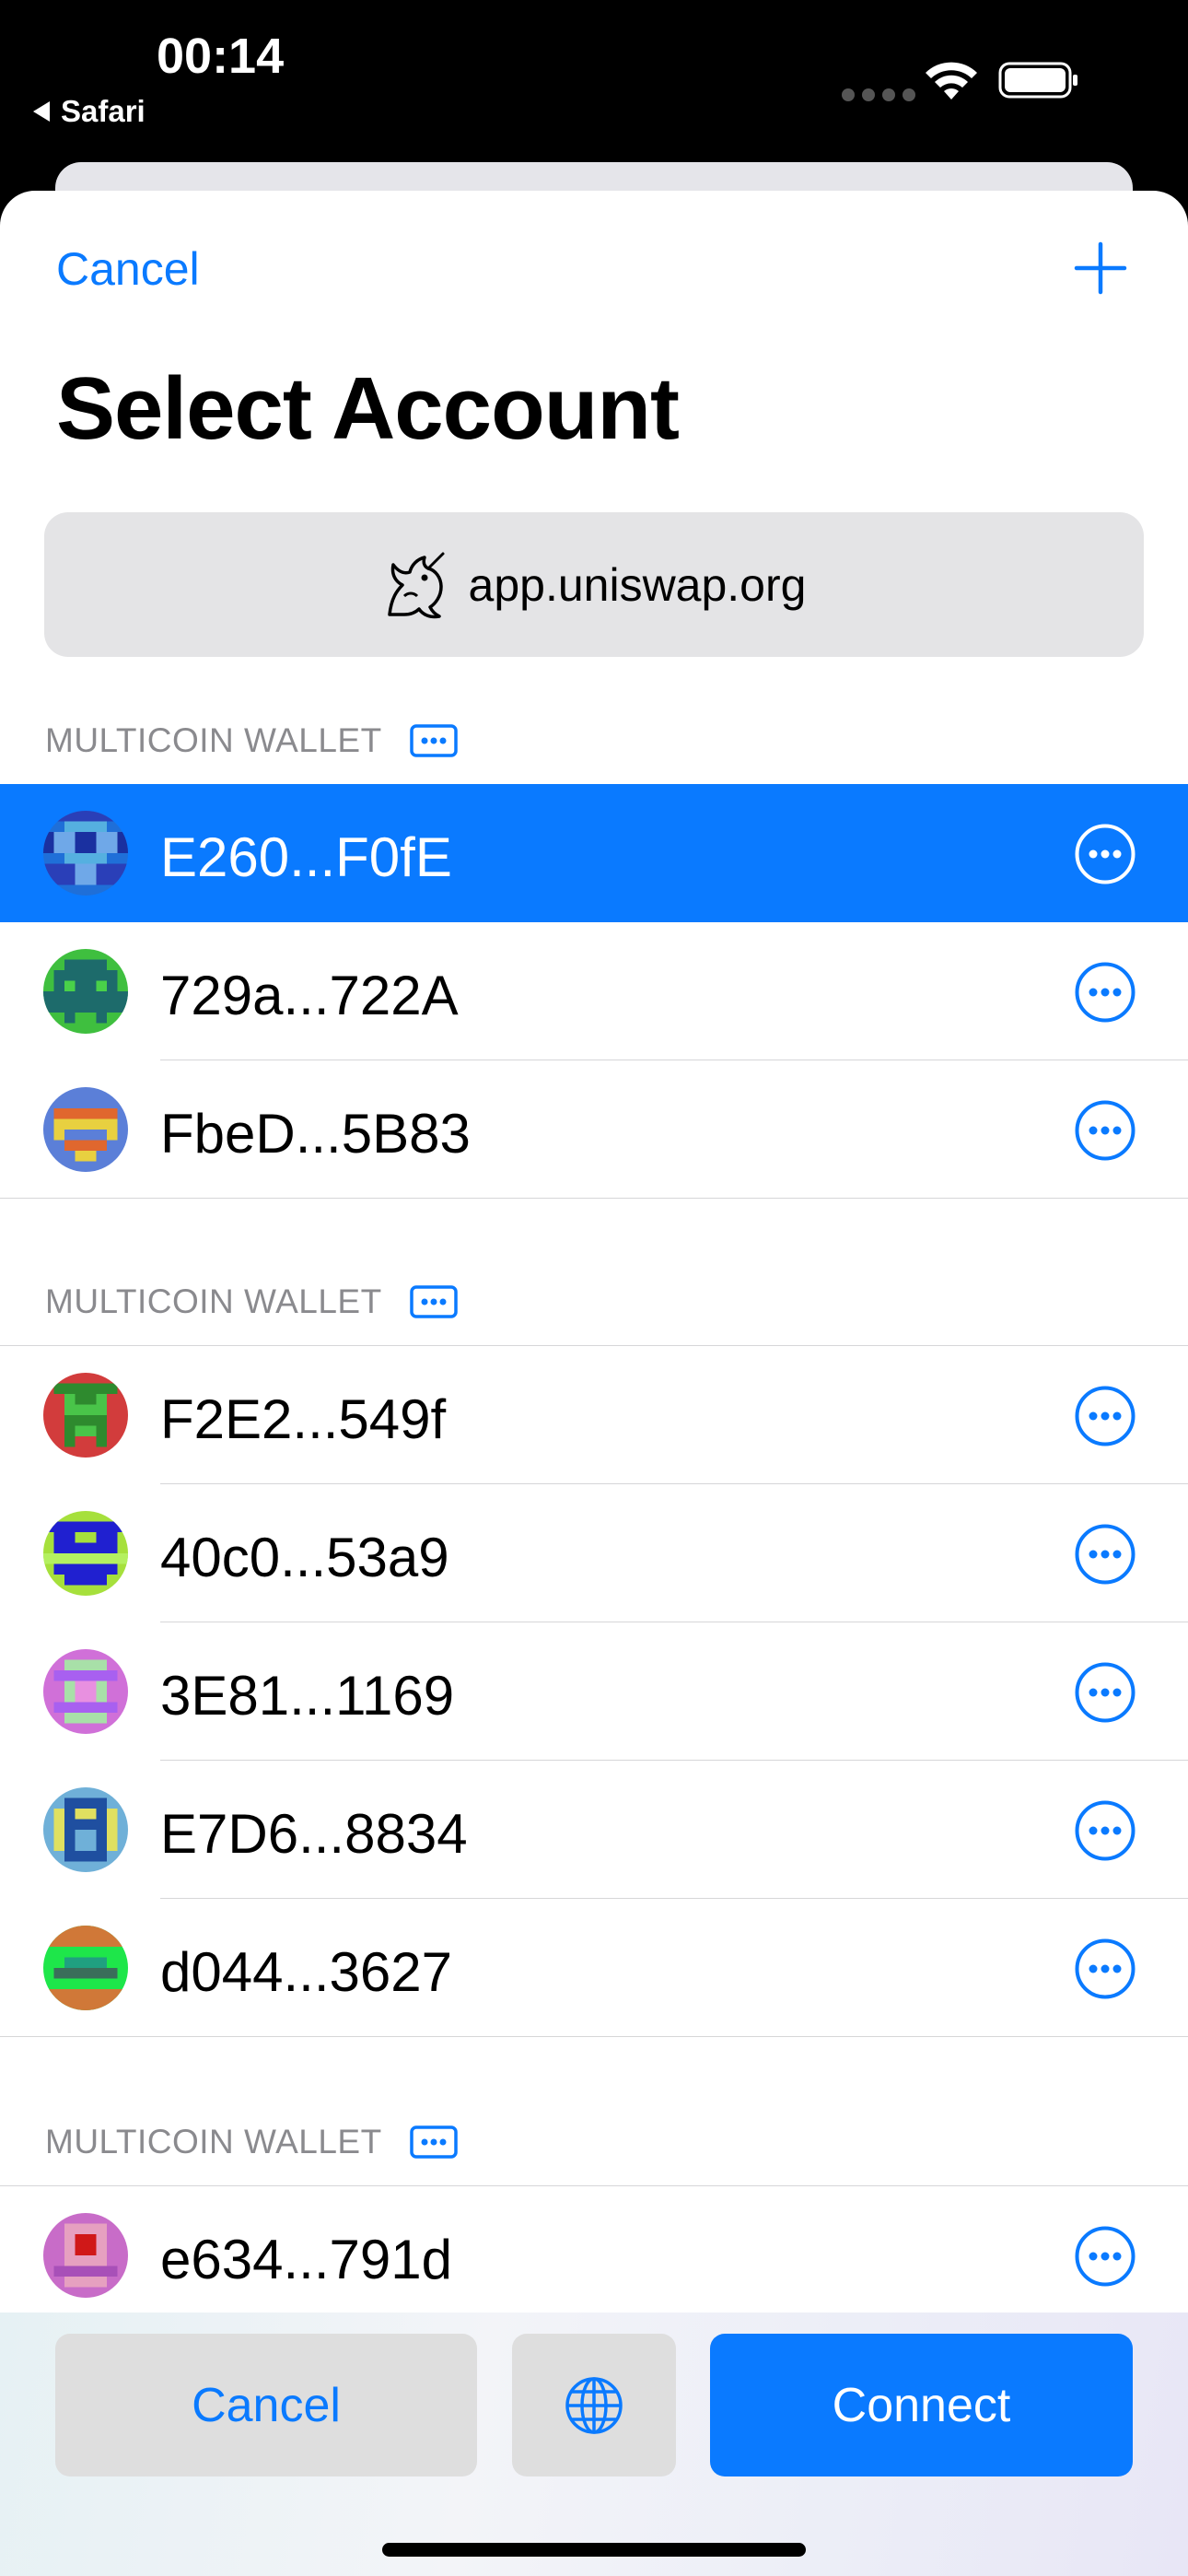 The image size is (1188, 2576). I want to click on nav-cancel-button: Cancel, so click(128, 269).